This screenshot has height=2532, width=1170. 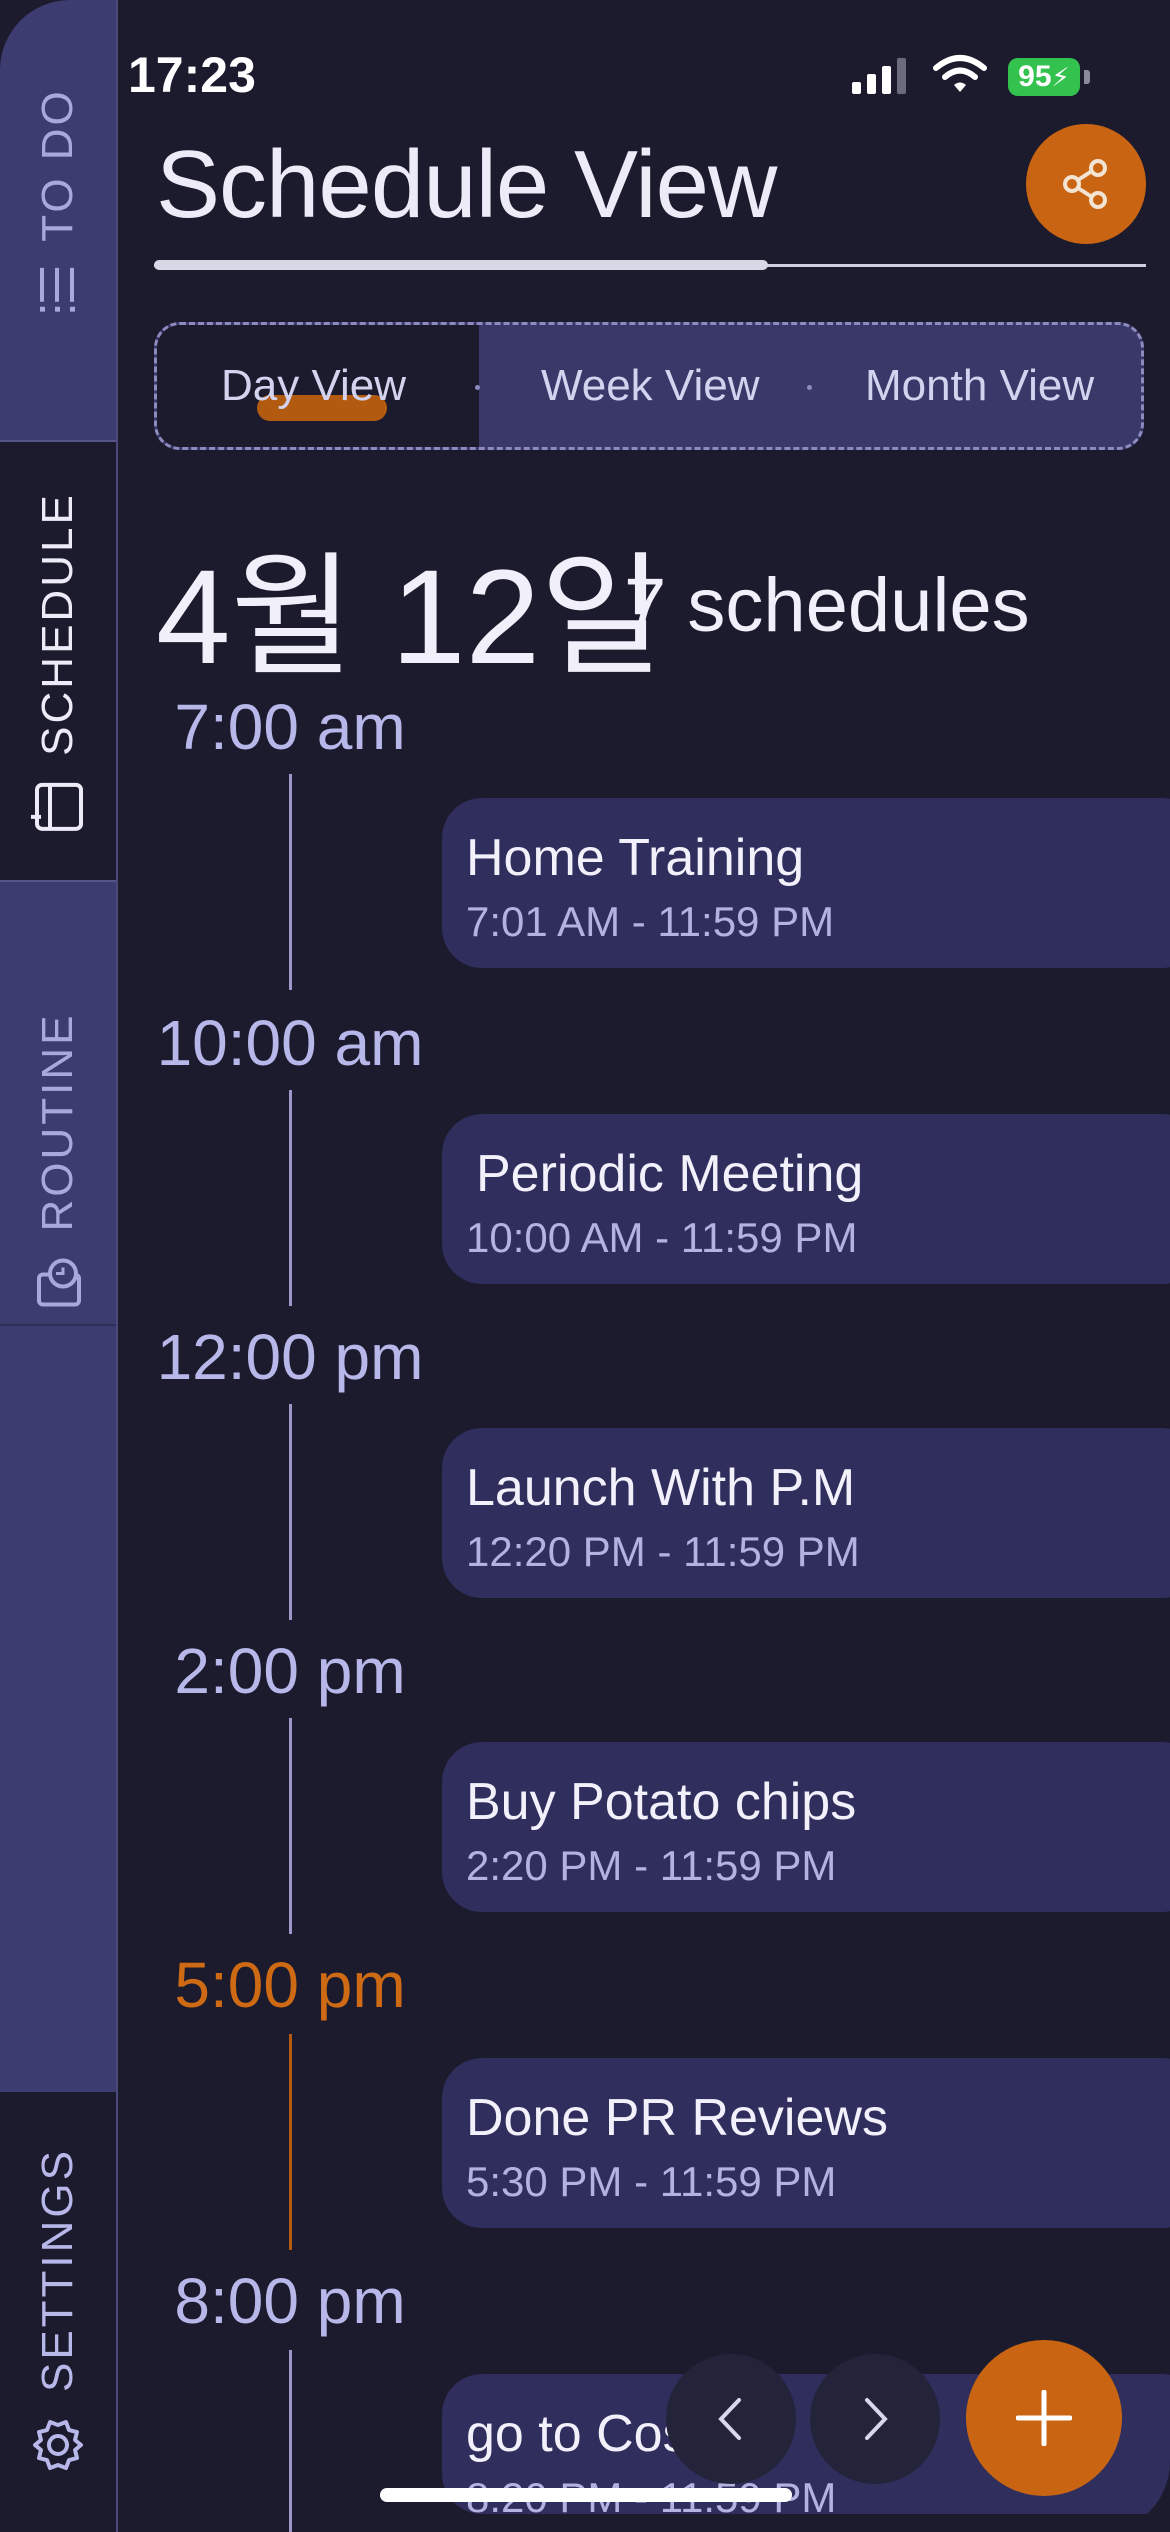 What do you see at coordinates (57, 806) in the screenshot?
I see `calendar-icon` at bounding box center [57, 806].